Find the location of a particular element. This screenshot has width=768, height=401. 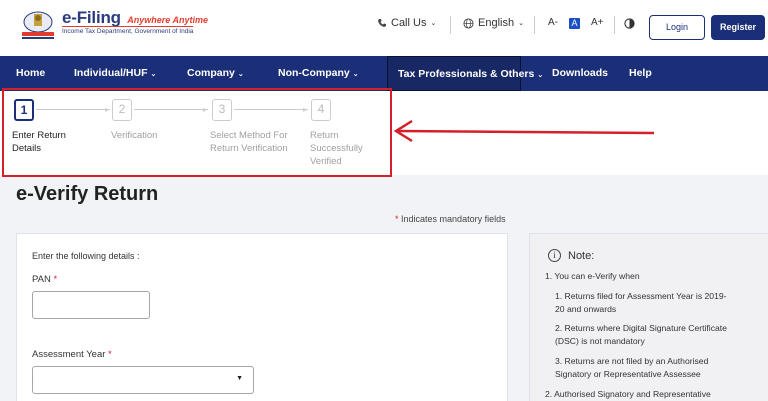

nav-downloads: Downloads is located at coordinates (580, 73).